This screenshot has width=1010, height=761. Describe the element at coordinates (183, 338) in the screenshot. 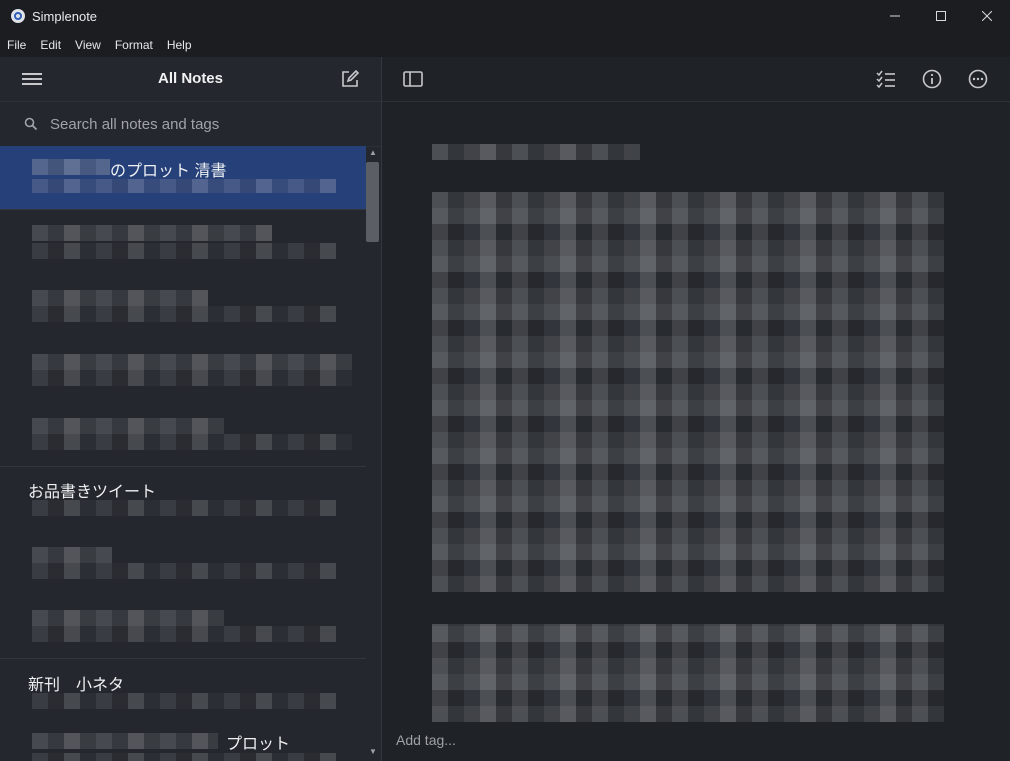

I see `list-item` at that location.